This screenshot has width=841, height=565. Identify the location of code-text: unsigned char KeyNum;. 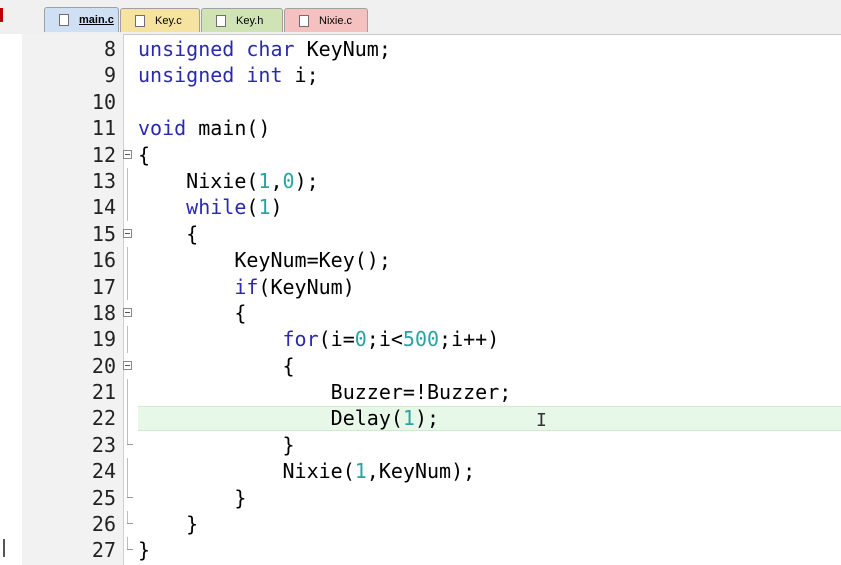
(264, 49).